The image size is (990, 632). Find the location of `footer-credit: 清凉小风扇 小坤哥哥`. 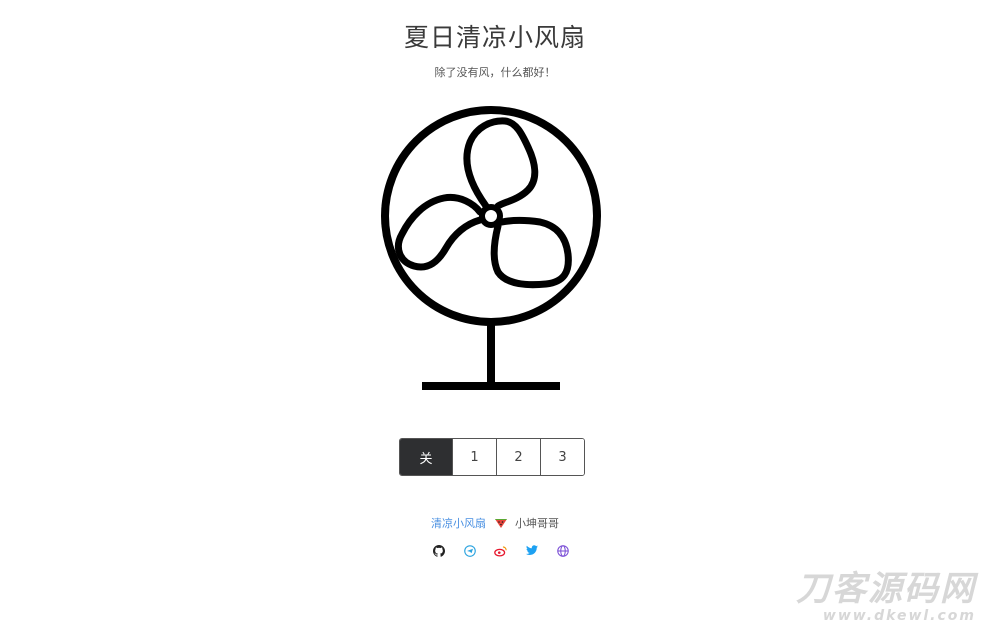

footer-credit: 清凉小风扇 小坤哥哥 is located at coordinates (495, 523).